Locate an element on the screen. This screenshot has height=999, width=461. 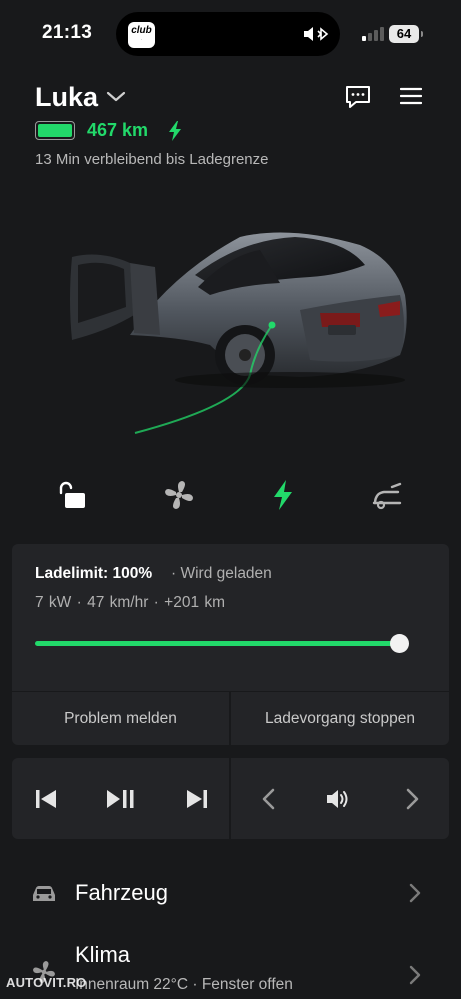
list-item-title: Klima is located at coordinates (103, 954).